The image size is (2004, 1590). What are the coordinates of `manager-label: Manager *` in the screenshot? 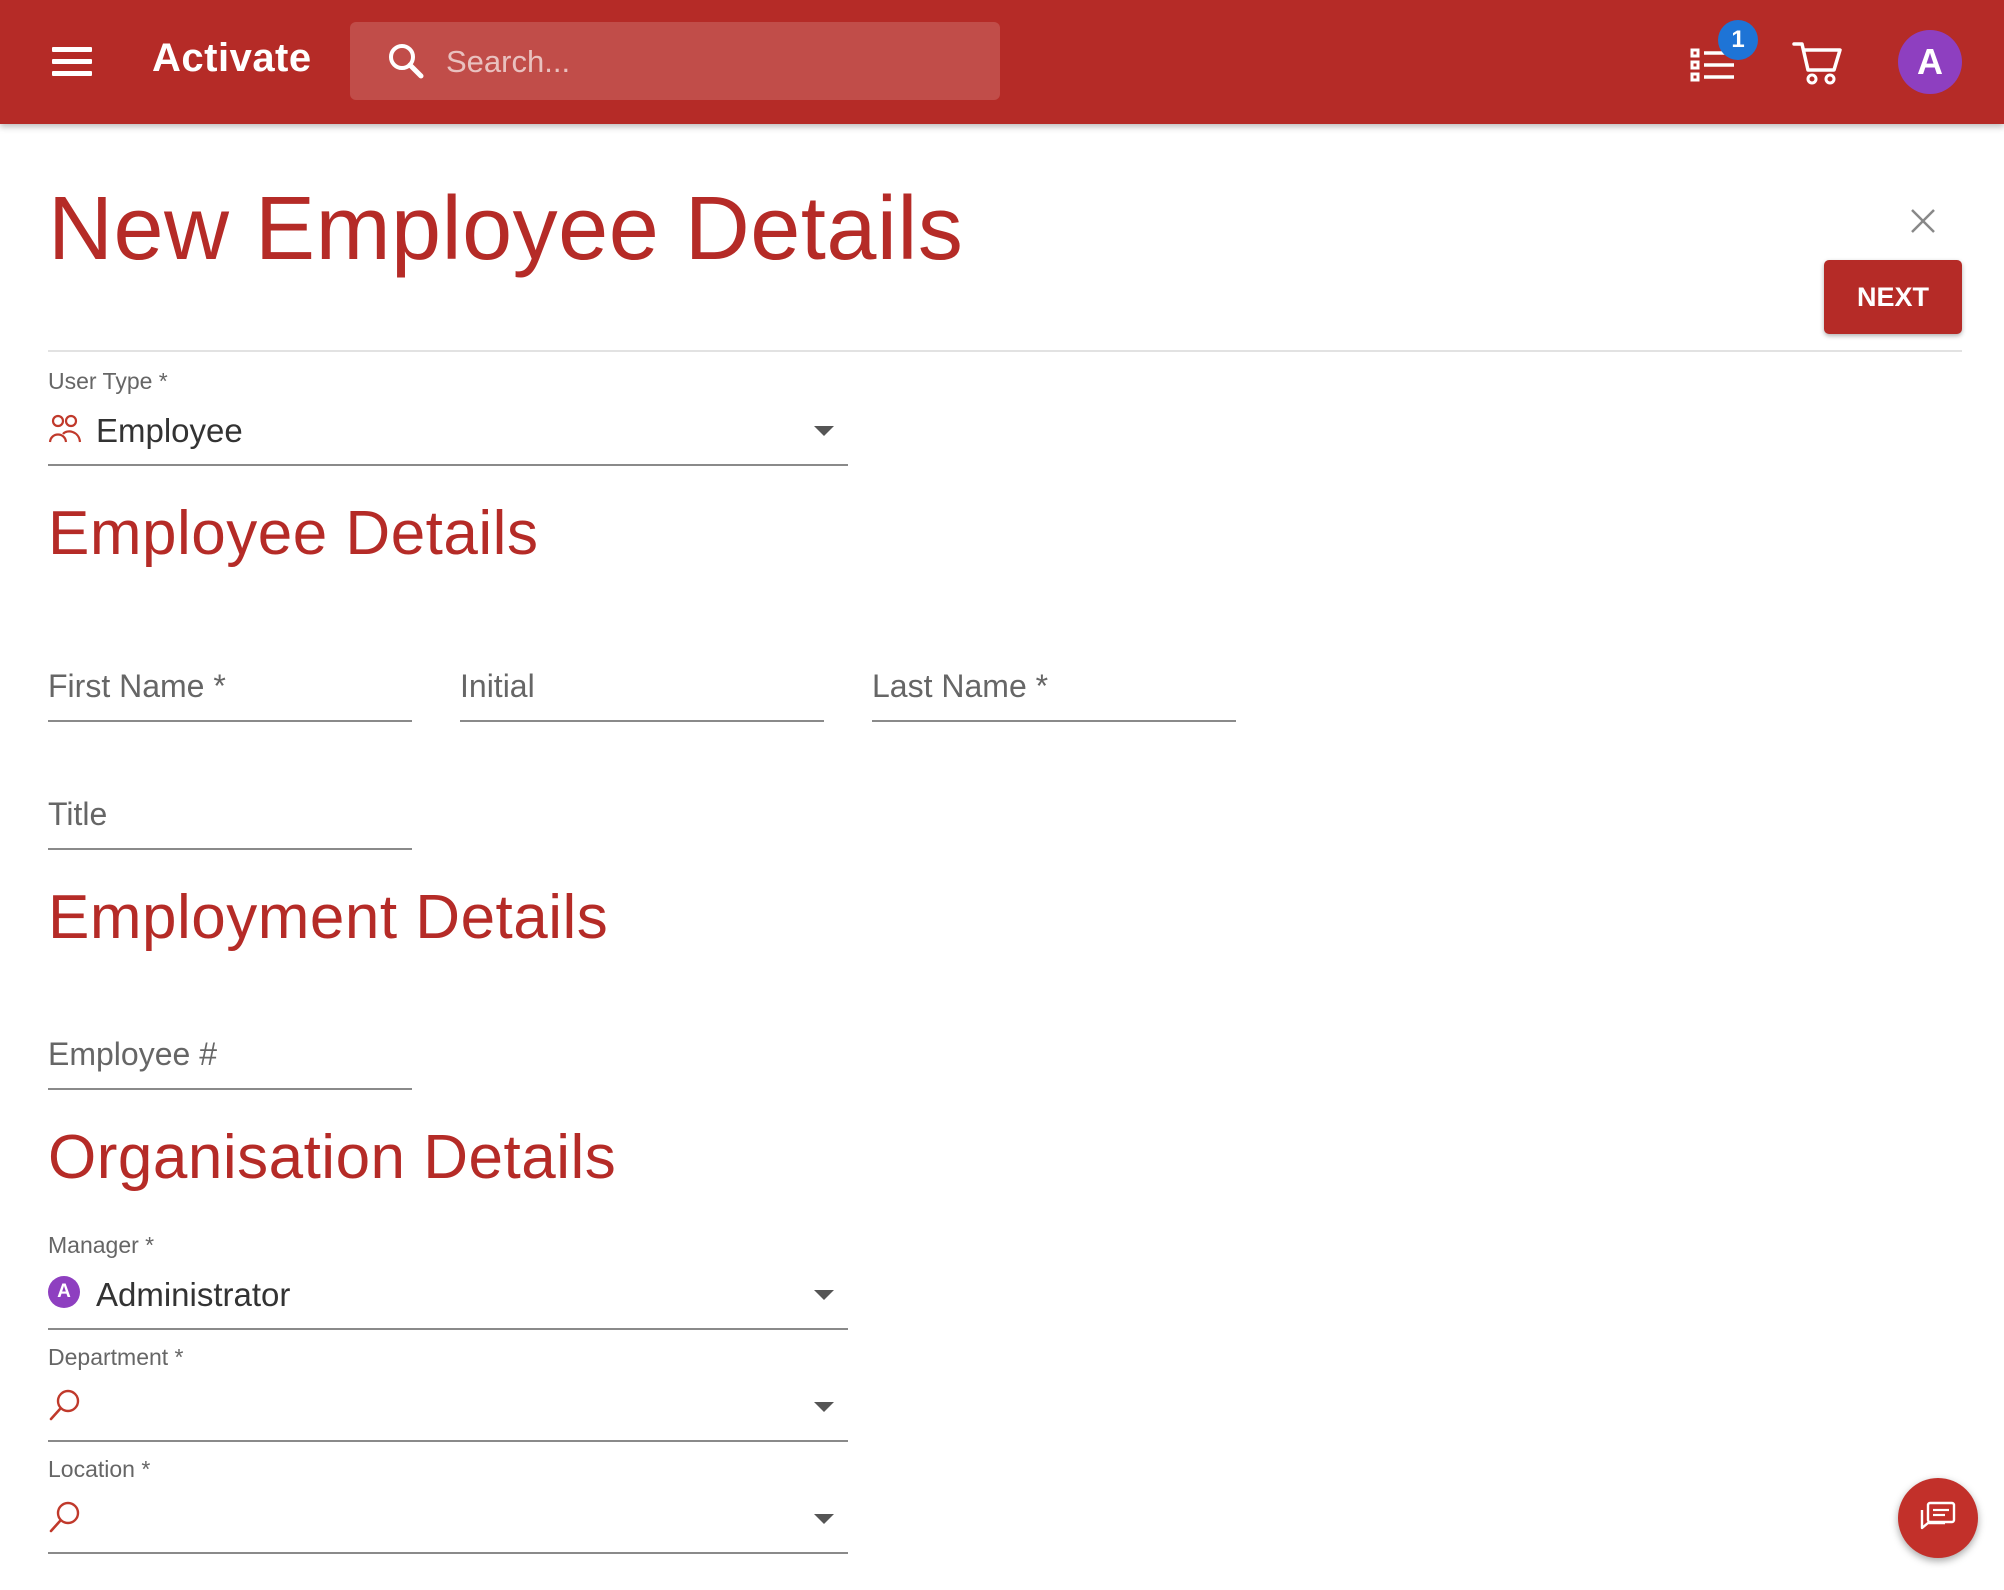 It's located at (101, 1245).